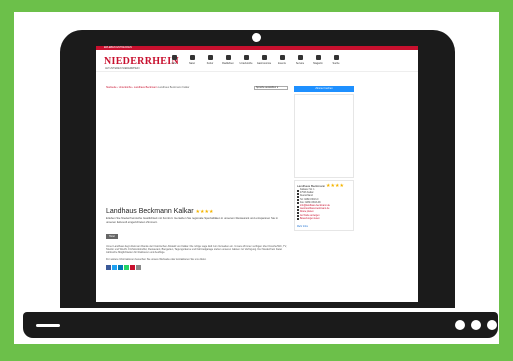 The image size is (513, 361). I want to click on calendar-icon, so click(282, 57).